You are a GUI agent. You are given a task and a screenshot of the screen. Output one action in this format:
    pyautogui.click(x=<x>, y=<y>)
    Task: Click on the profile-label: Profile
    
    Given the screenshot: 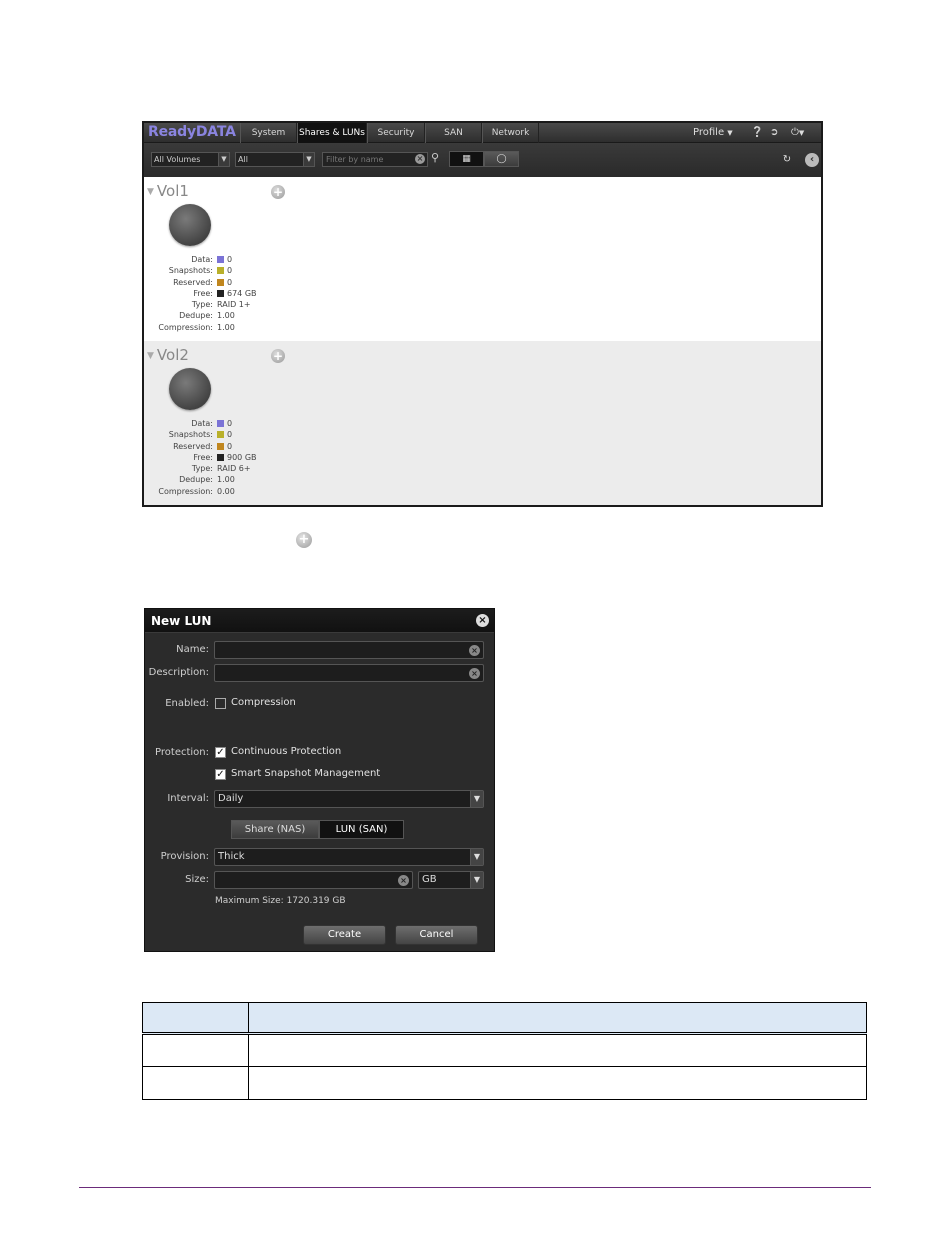 What is the action you would take?
    pyautogui.click(x=709, y=132)
    